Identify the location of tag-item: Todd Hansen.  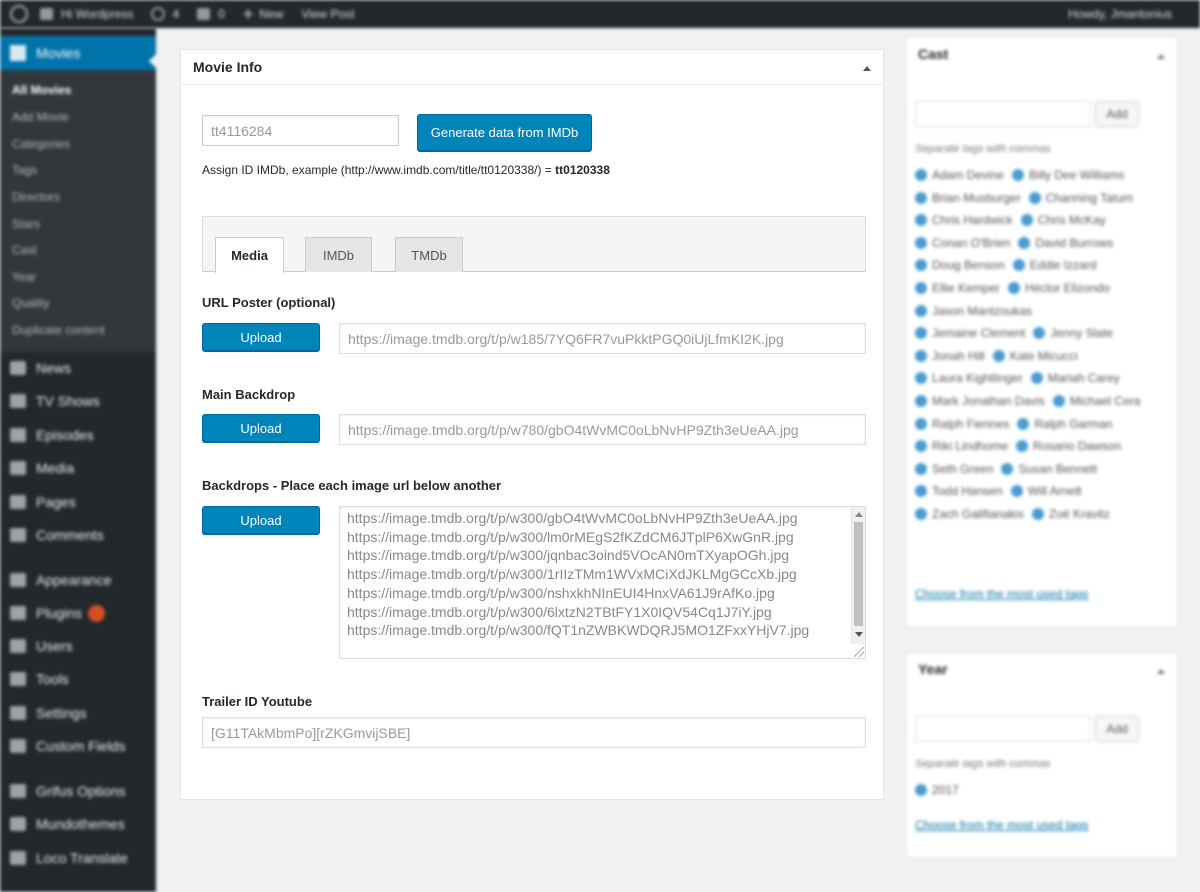
(959, 491).